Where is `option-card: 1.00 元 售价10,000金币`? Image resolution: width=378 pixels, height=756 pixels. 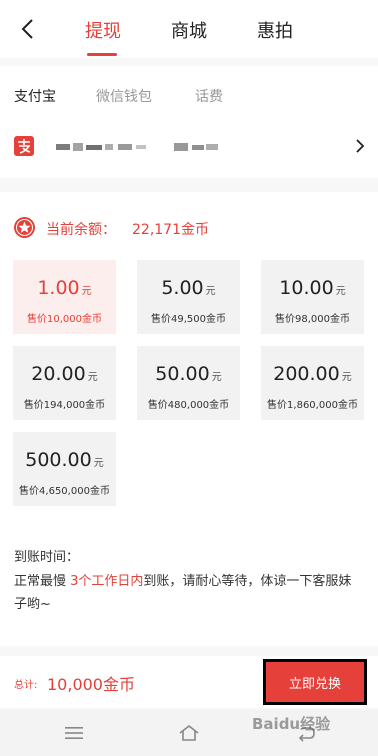
option-card: 1.00 元 售价10,000金币 is located at coordinates (64, 297).